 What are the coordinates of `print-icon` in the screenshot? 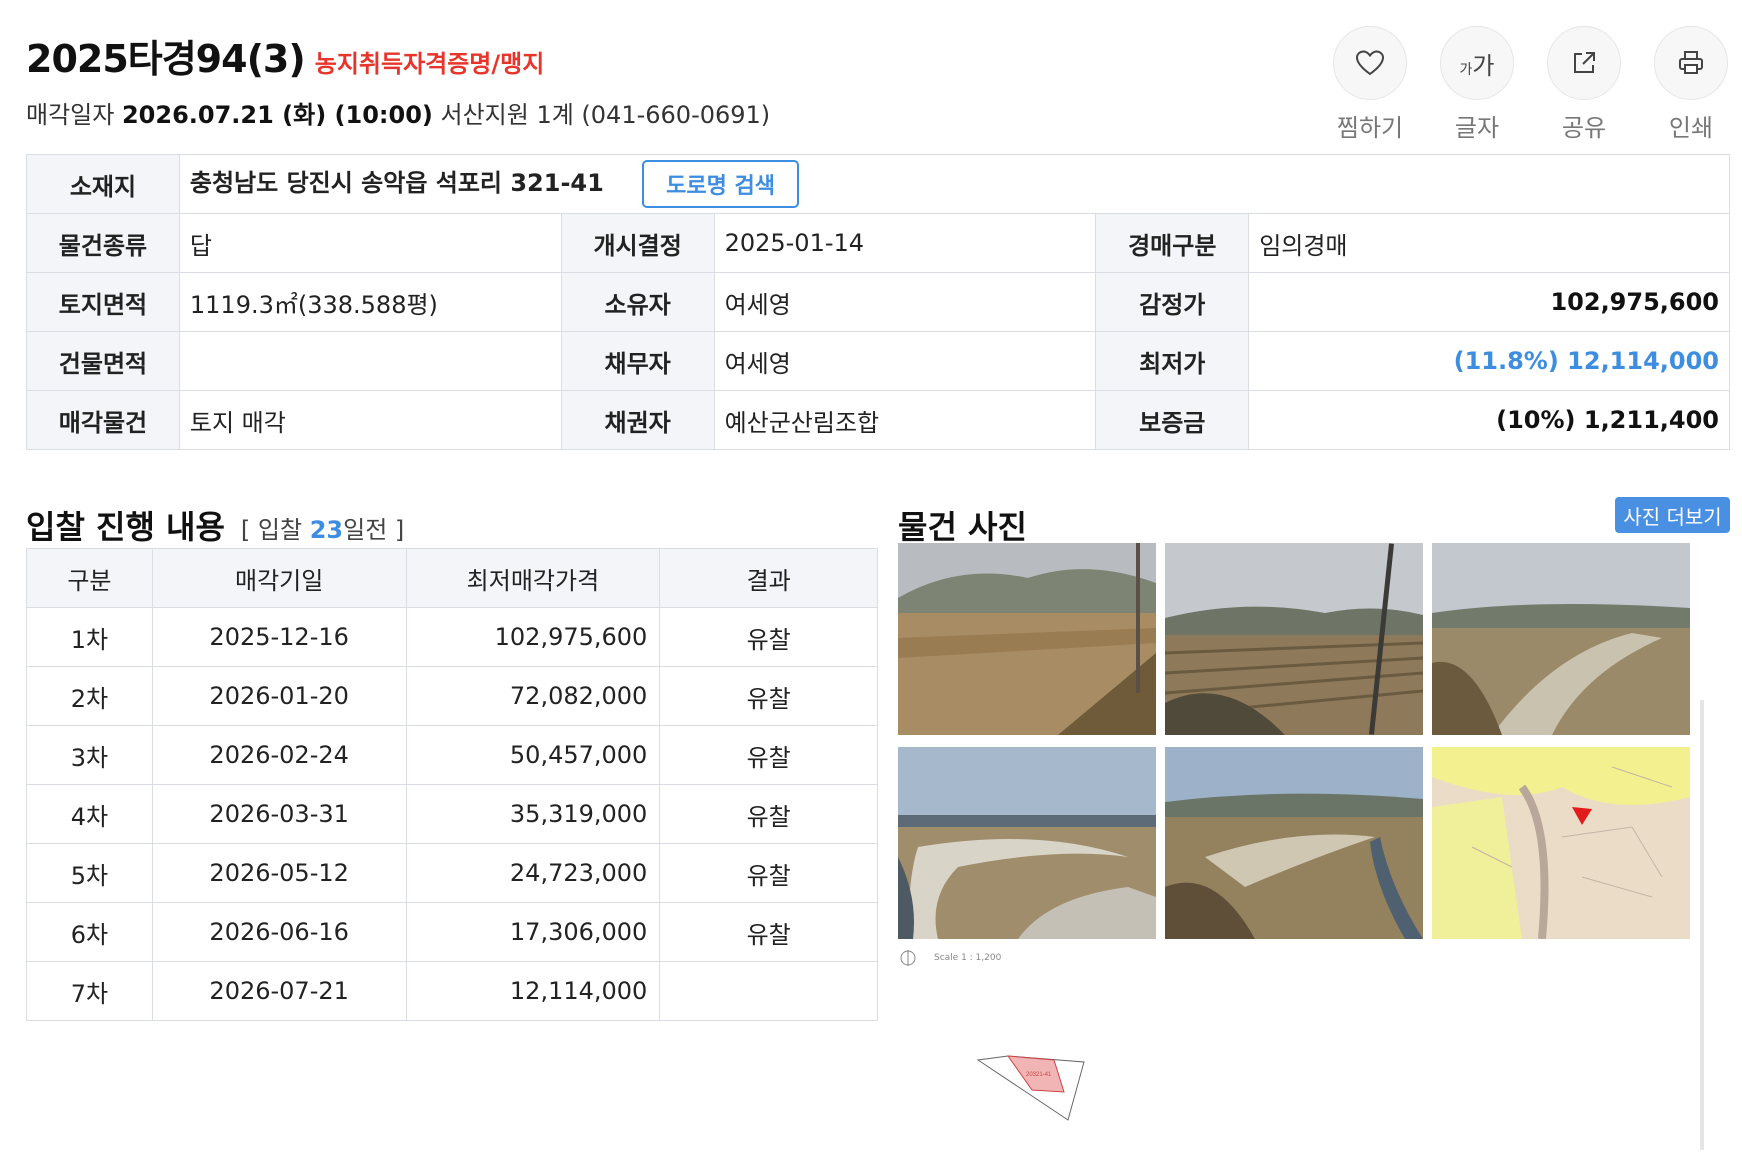 It's located at (1691, 62).